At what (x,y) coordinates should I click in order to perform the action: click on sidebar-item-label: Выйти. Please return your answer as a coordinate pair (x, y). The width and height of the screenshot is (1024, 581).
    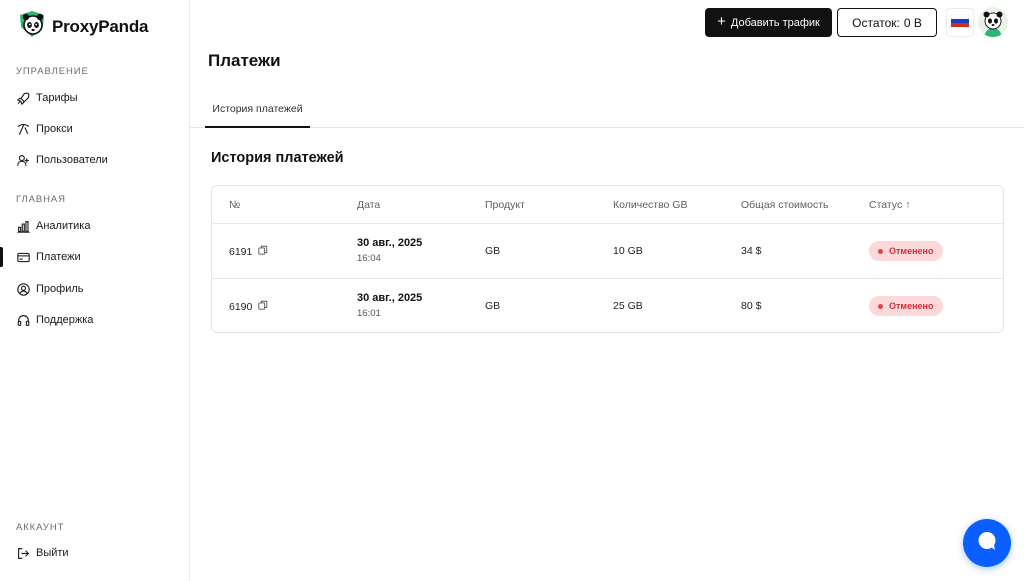
    Looking at the image, I should click on (52, 553).